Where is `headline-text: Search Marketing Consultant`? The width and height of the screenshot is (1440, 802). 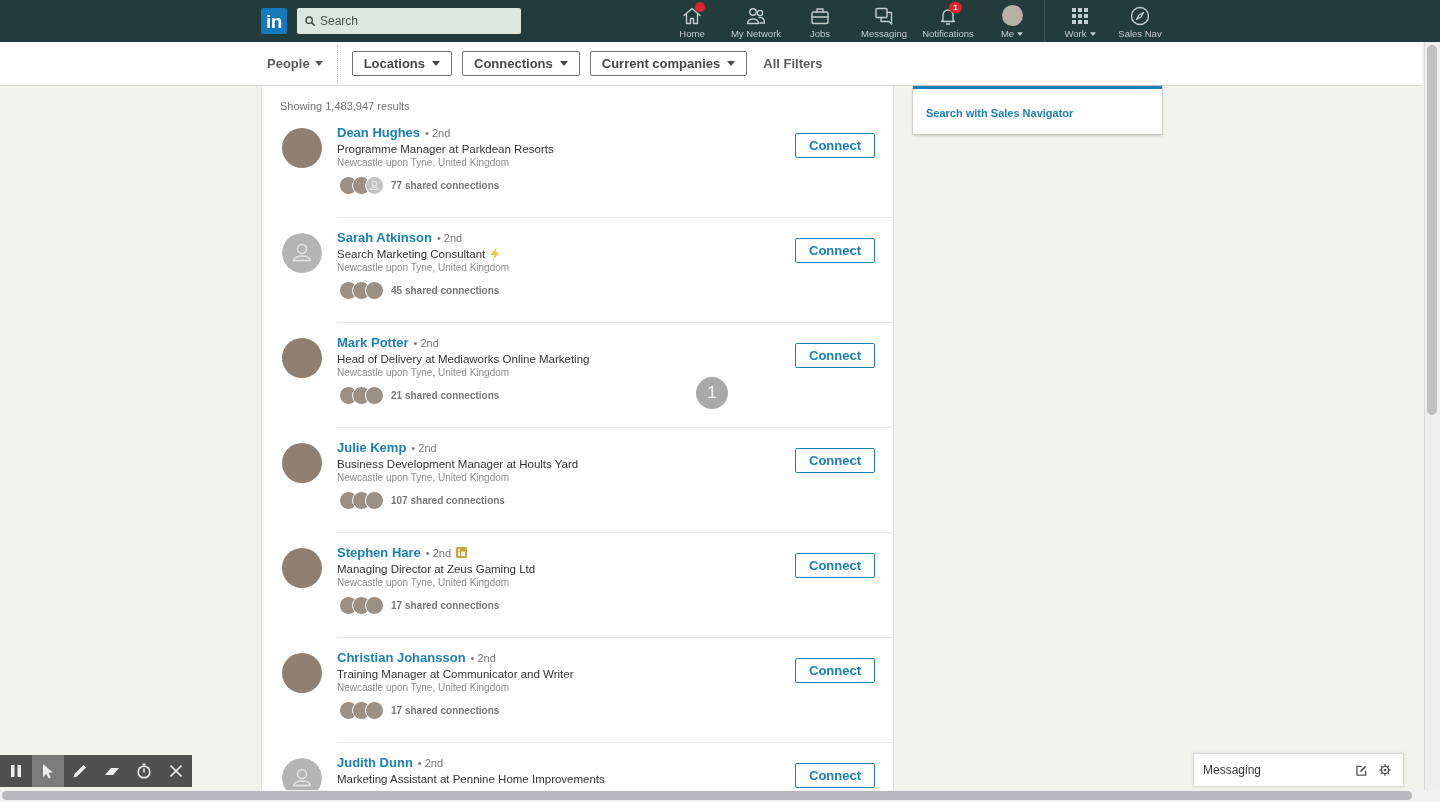
headline-text: Search Marketing Consultant is located at coordinates (411, 254).